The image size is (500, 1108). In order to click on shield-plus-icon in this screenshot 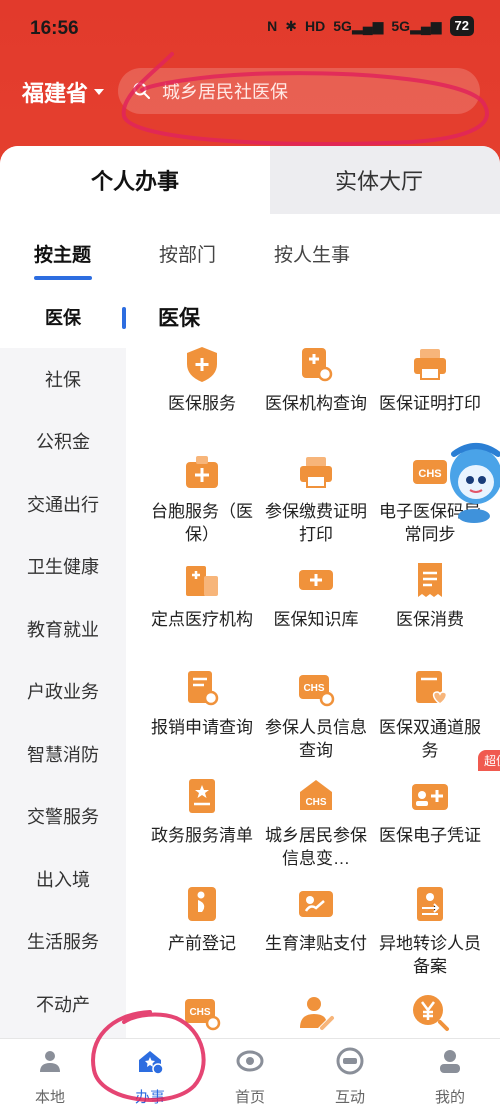, I will do `click(202, 364)`.